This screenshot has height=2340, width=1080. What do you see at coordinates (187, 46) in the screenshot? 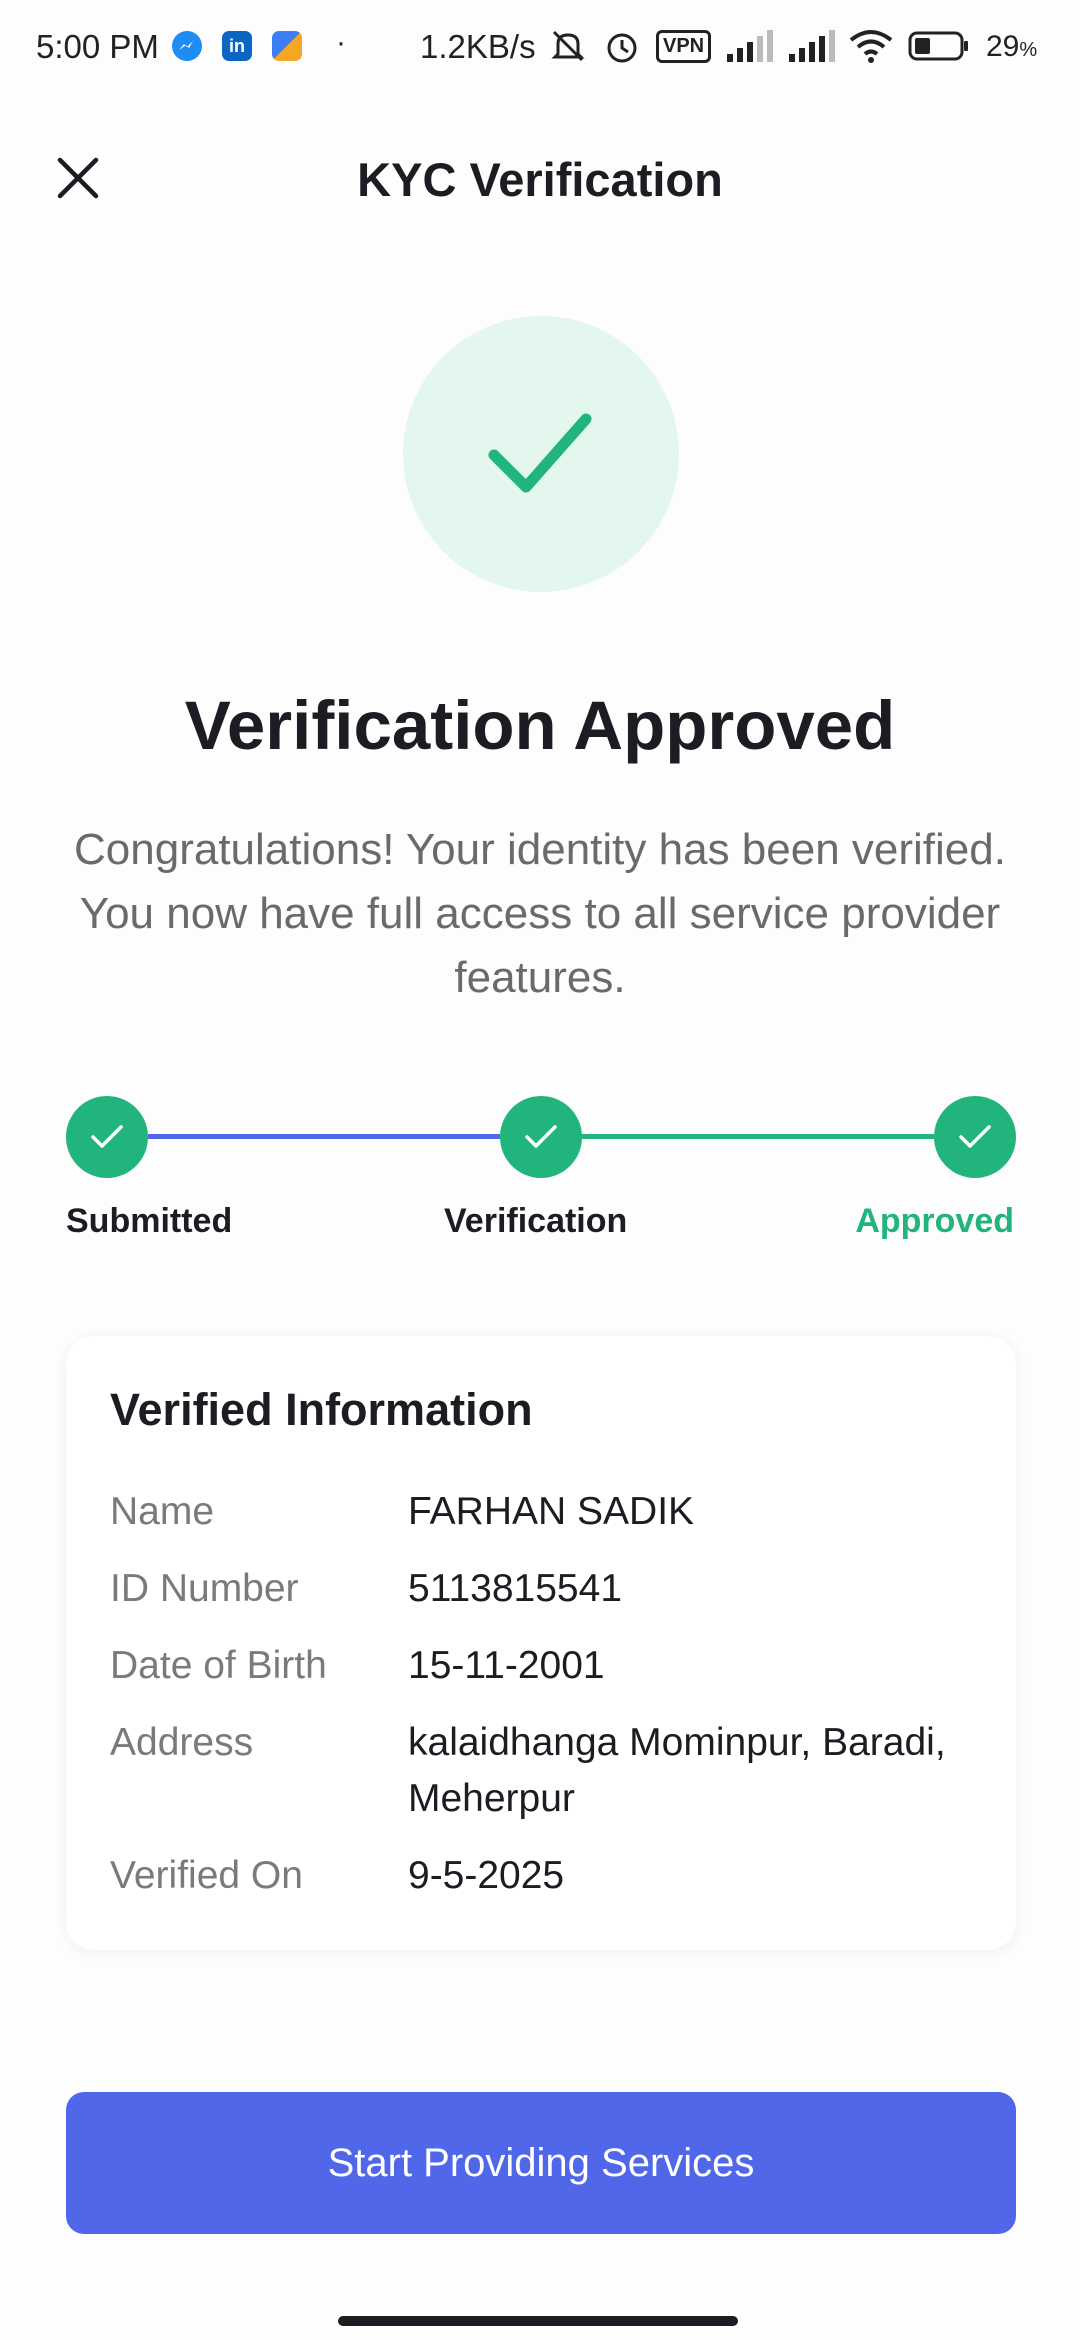
I see `messenger-icon` at bounding box center [187, 46].